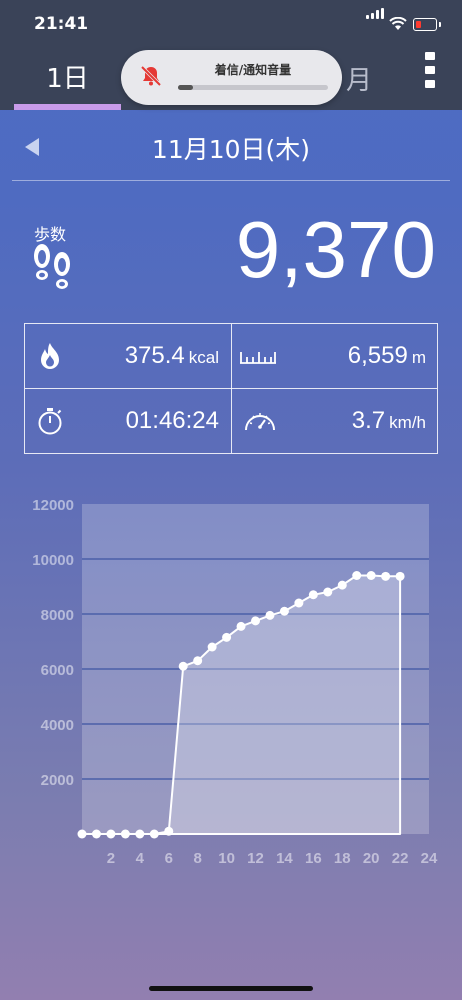 The height and width of the screenshot is (1000, 462). I want to click on tab-active-indicator, so click(67, 107).